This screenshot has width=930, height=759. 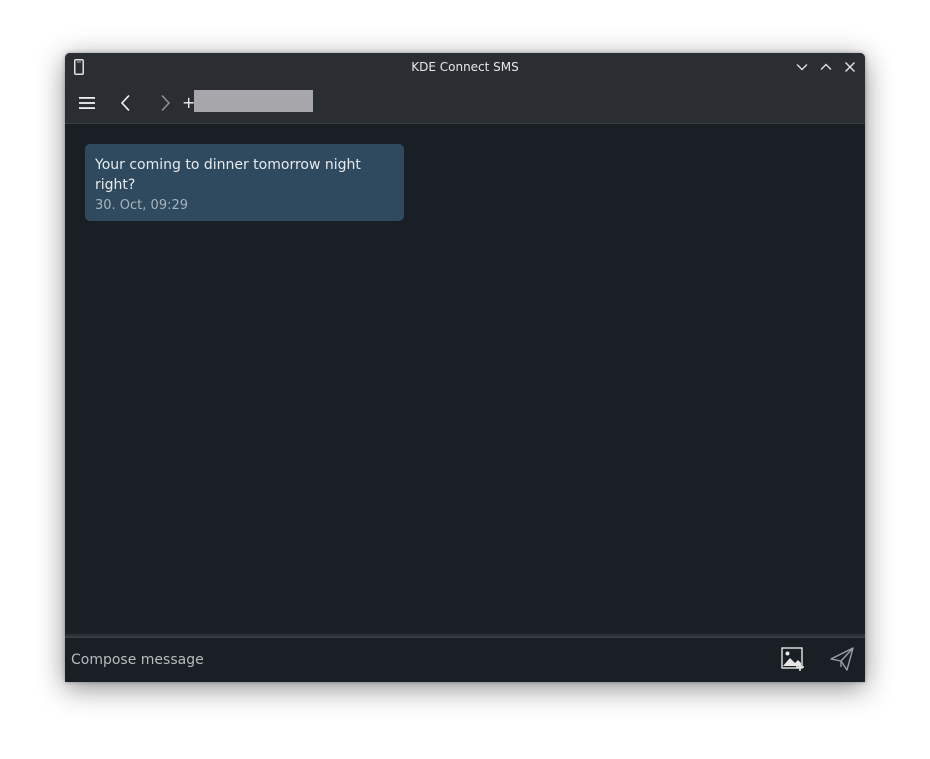 I want to click on minimize-icon, so click(x=802, y=67).